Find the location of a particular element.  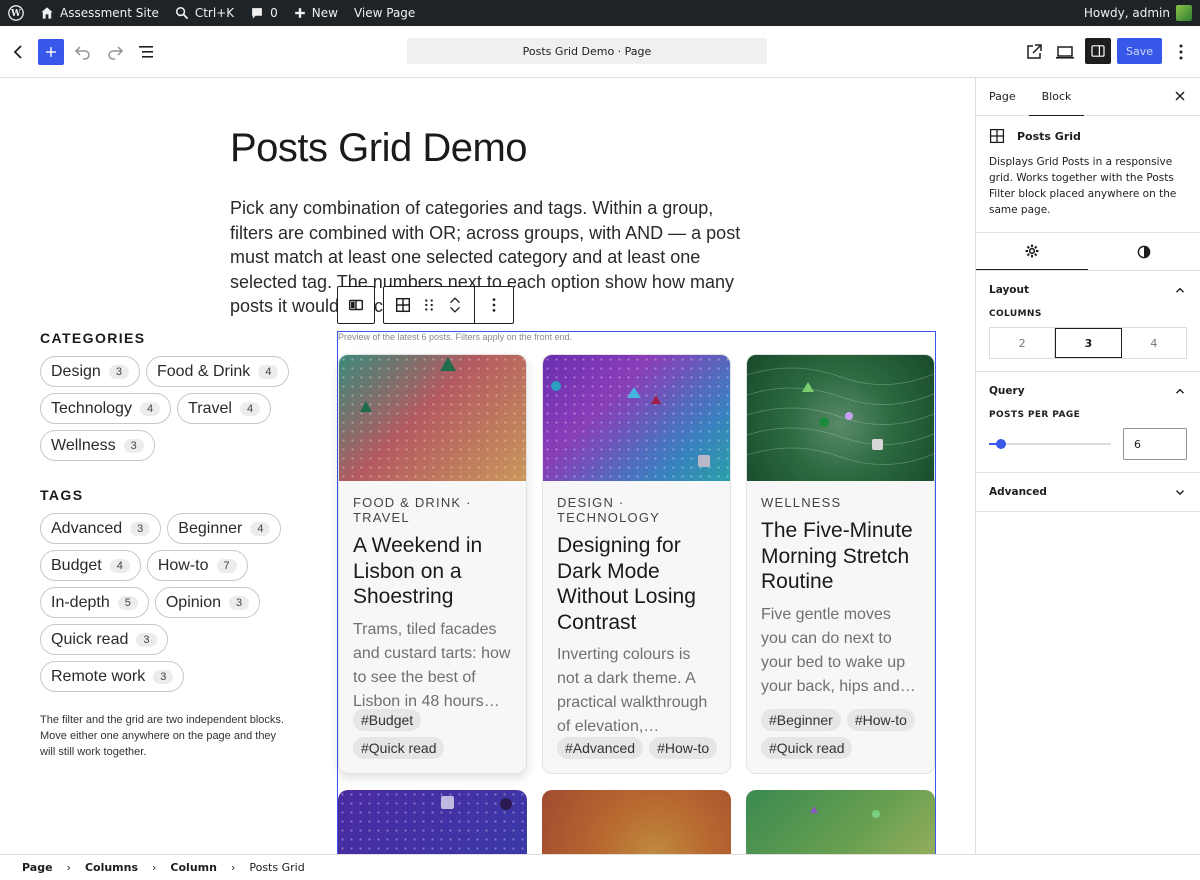

drag-handle is located at coordinates (429, 305).